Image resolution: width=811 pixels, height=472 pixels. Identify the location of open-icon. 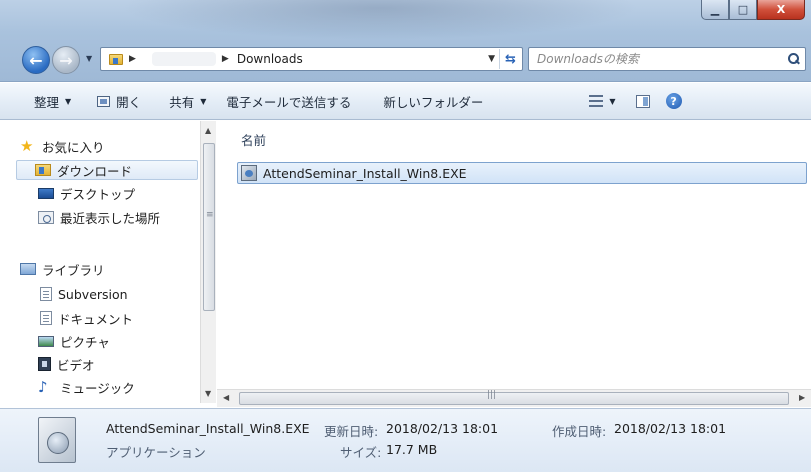
(104, 101).